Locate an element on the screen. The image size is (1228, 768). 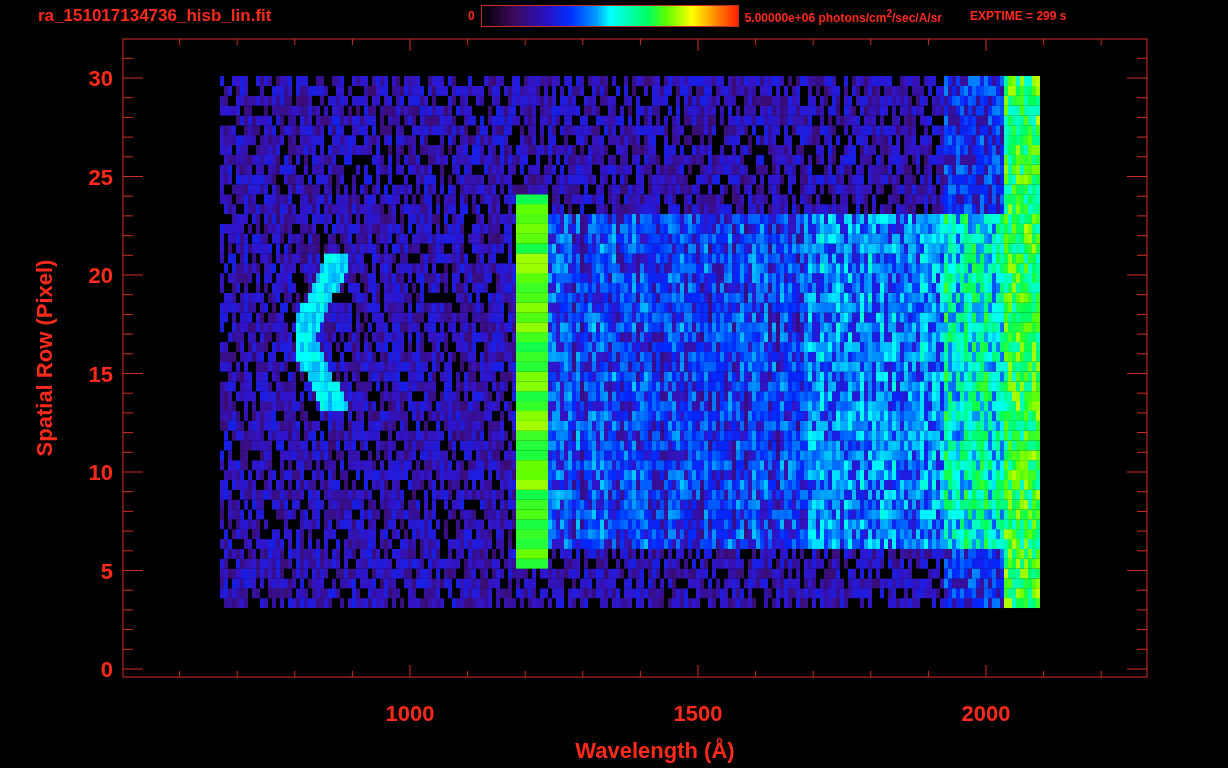
x-axis-label: Wavelength (Å) is located at coordinates (655, 750).